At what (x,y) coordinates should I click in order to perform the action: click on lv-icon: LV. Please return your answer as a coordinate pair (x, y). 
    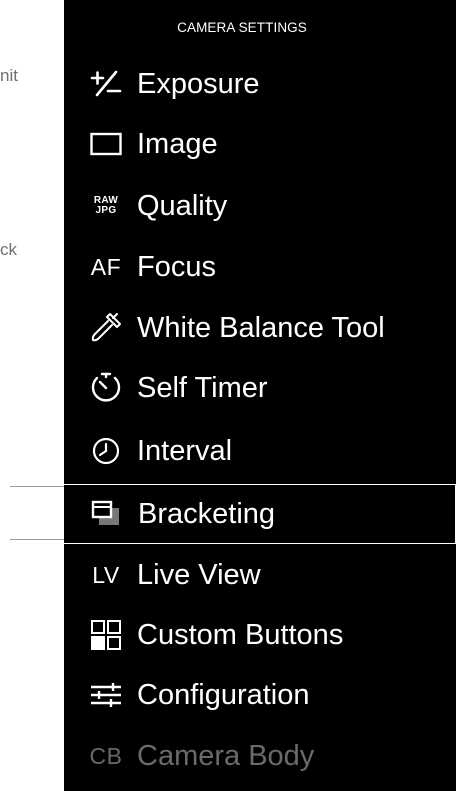
    Looking at the image, I should click on (106, 574).